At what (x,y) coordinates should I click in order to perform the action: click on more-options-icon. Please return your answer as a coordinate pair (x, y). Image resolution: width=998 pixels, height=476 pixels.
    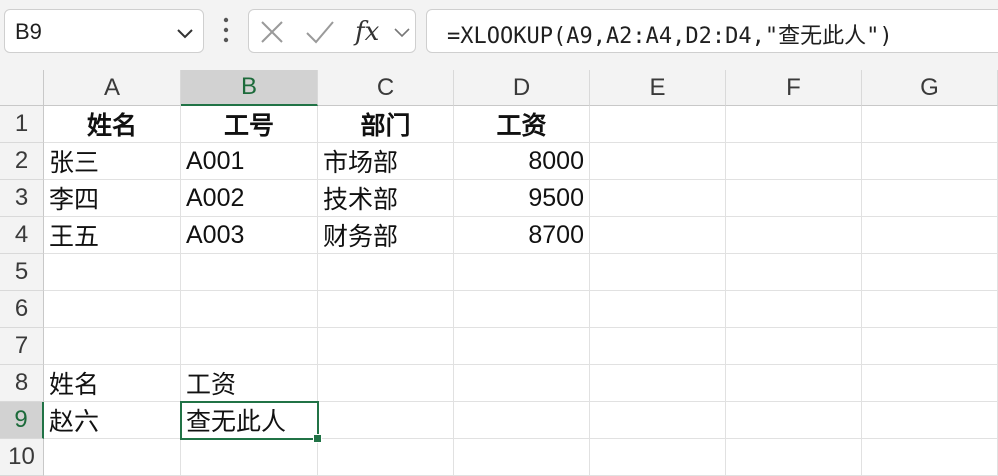
    Looking at the image, I should click on (226, 30).